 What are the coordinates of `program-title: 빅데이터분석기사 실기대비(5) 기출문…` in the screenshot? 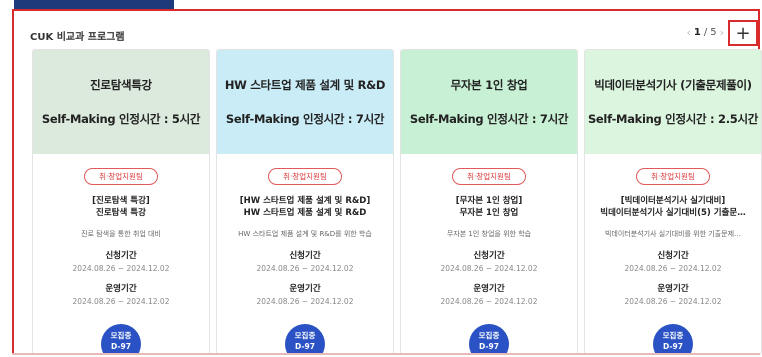 It's located at (673, 213).